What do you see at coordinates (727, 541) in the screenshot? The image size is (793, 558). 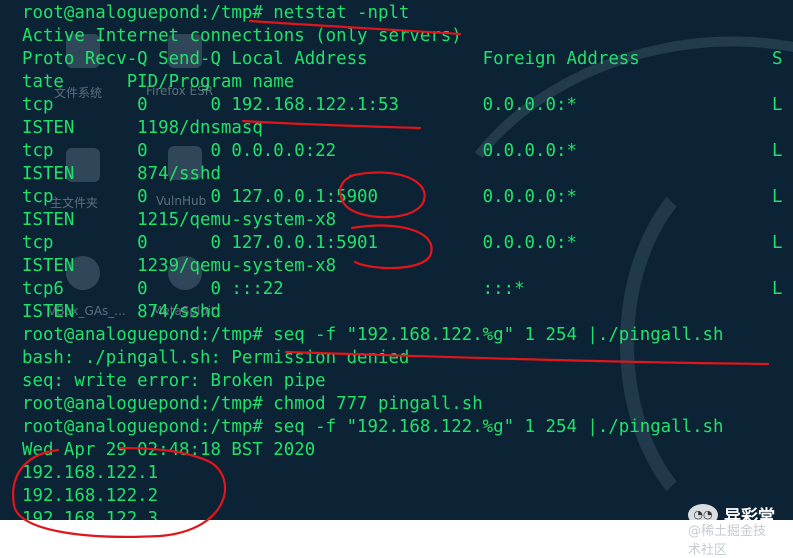 I see `watermark-sub: @稀土掘金技术社区` at bounding box center [727, 541].